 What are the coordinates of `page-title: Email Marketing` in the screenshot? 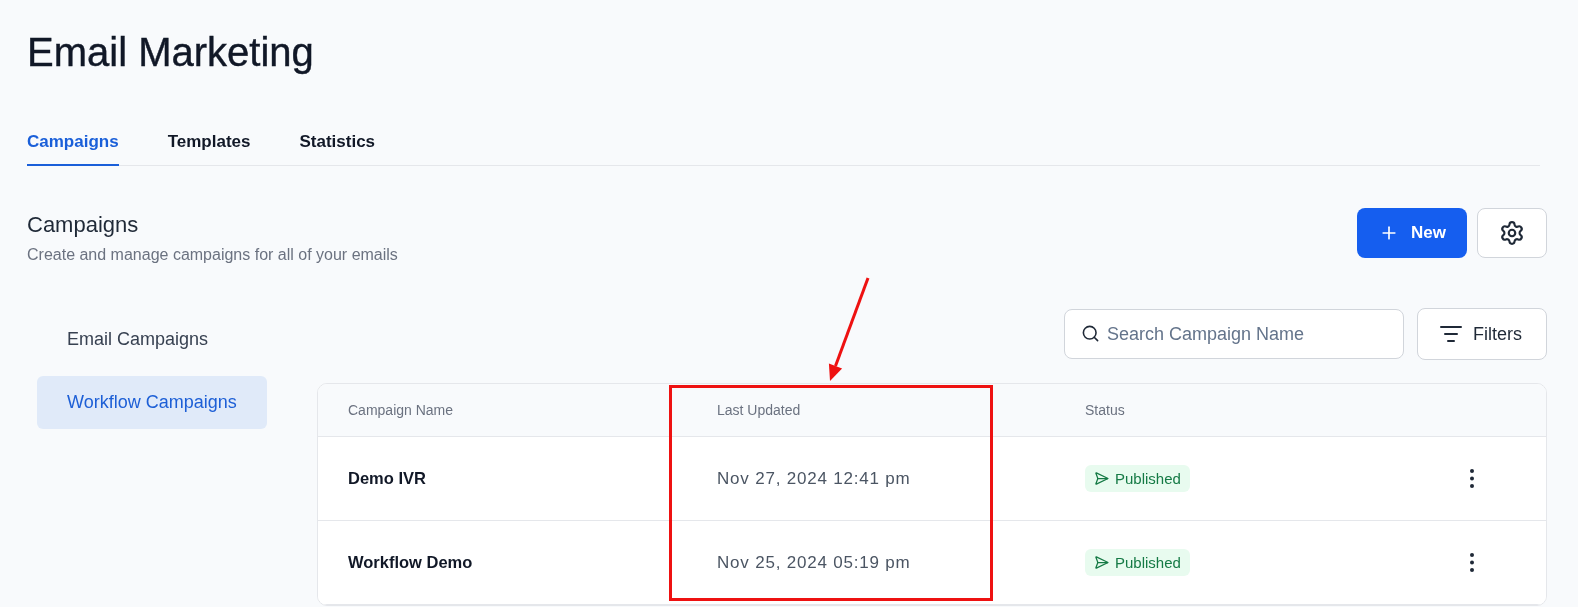 It's located at (171, 52).